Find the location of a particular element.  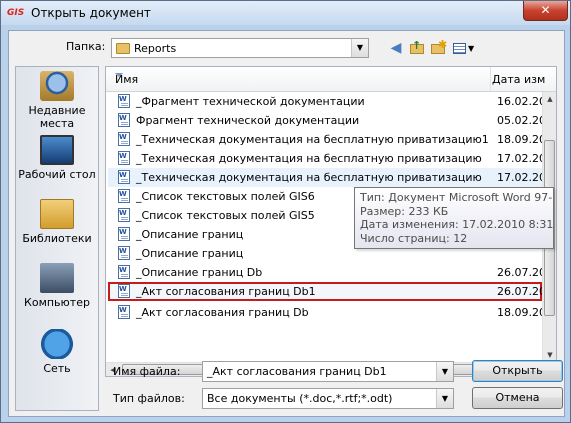

filetype-value: Все документы (*.doc,*.rtf;*.odt) is located at coordinates (300, 398).